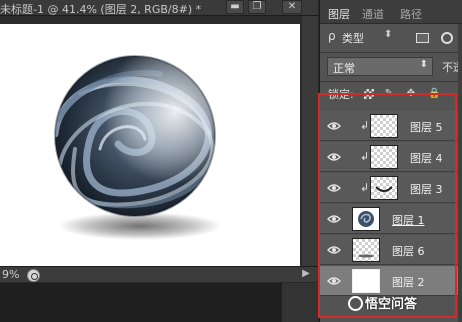 This screenshot has height=322, width=462. I want to click on doc-info-icon, so click(33, 275).